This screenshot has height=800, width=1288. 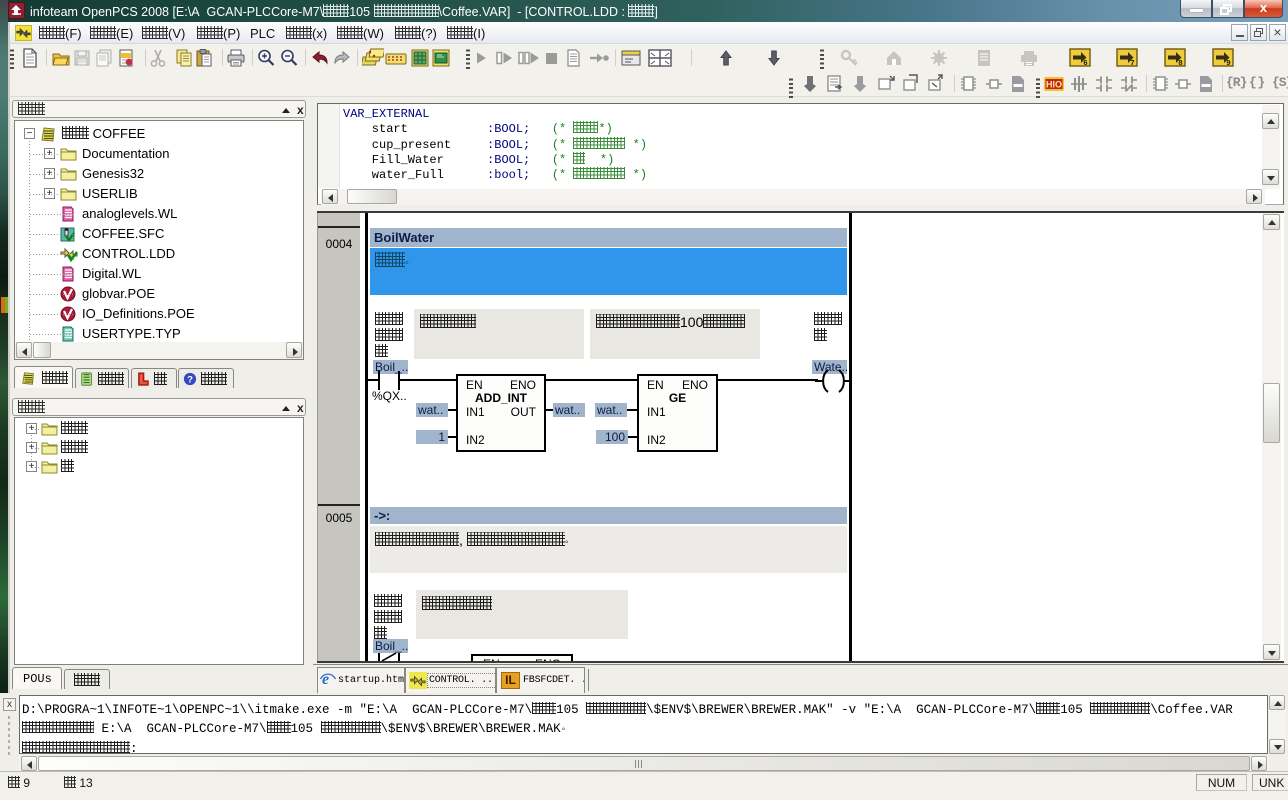 What do you see at coordinates (1132, 62) in the screenshot?
I see `svg-text: 7` at bounding box center [1132, 62].